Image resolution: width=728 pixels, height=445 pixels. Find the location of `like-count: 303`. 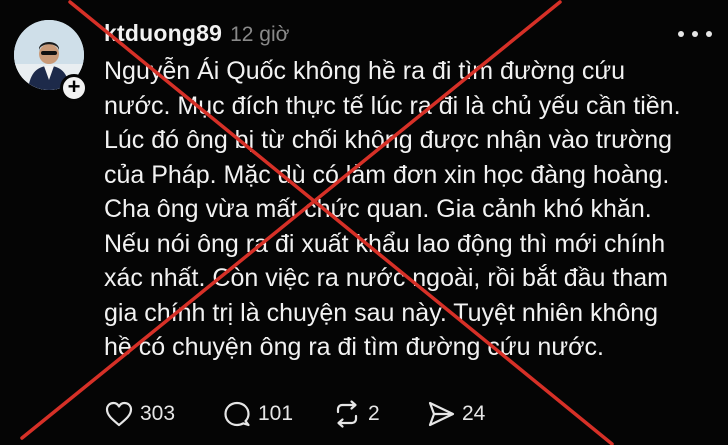

like-count: 303 is located at coordinates (158, 413).